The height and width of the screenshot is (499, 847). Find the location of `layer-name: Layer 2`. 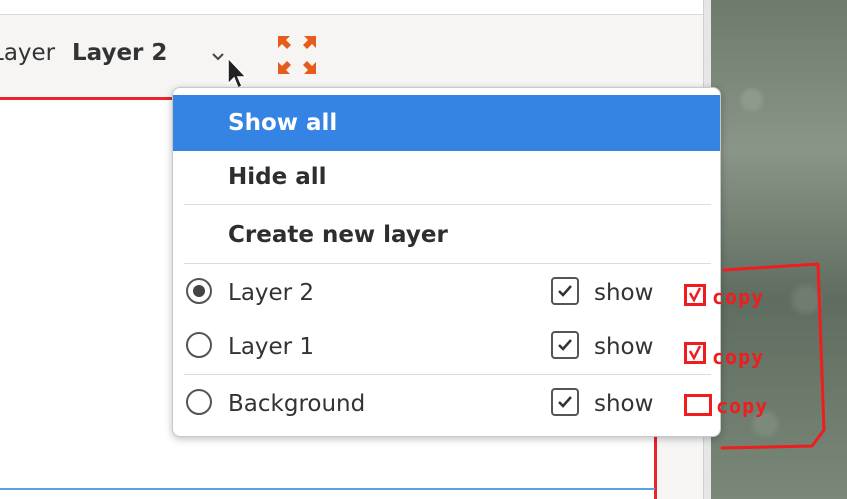

layer-name: Layer 2 is located at coordinates (271, 293).